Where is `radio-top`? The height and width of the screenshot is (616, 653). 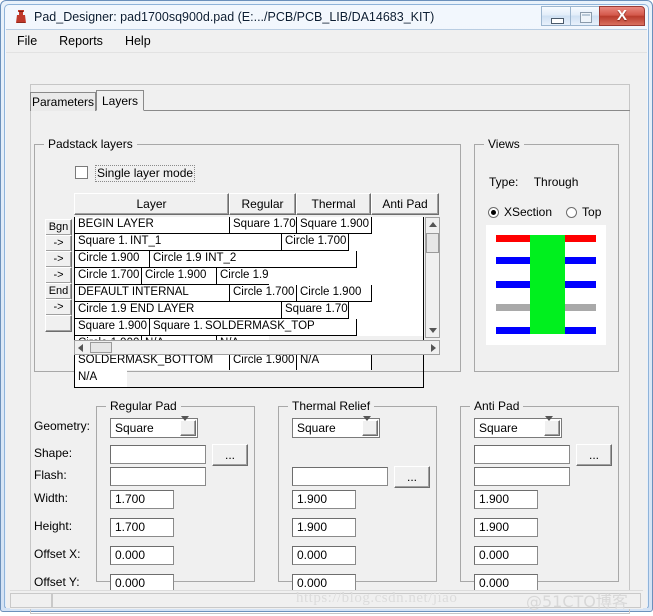 radio-top is located at coordinates (572, 212).